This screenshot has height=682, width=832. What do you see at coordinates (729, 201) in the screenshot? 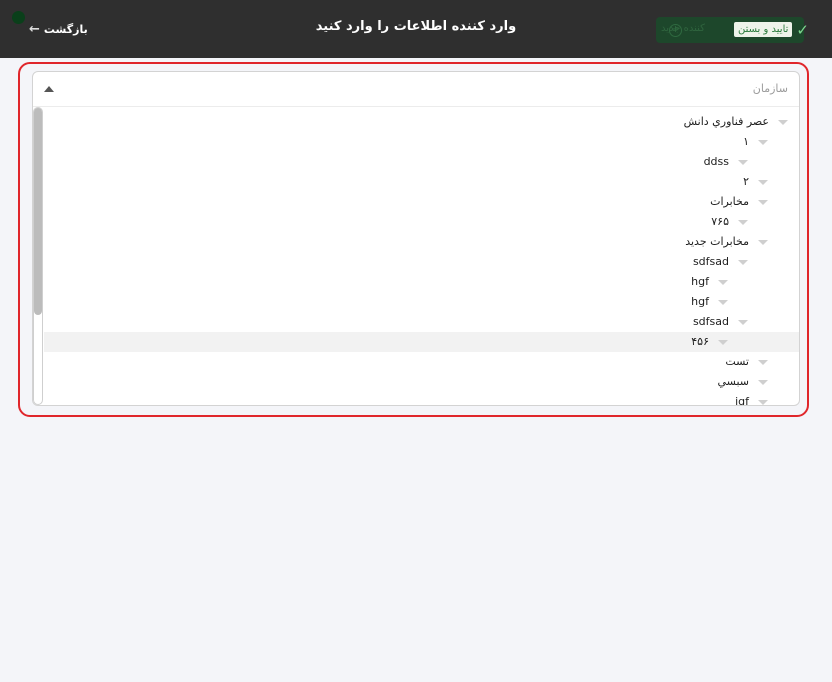
I see `tree-node-label: مخابرات` at bounding box center [729, 201].